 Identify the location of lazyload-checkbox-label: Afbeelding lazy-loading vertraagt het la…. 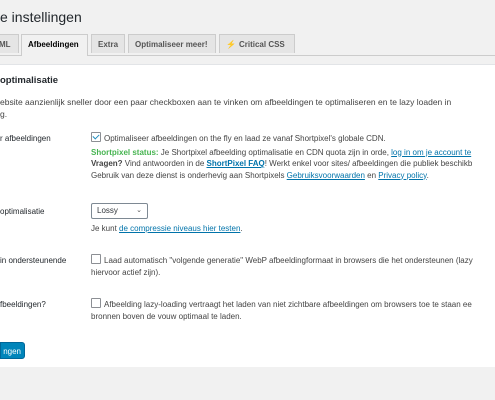
(288, 304).